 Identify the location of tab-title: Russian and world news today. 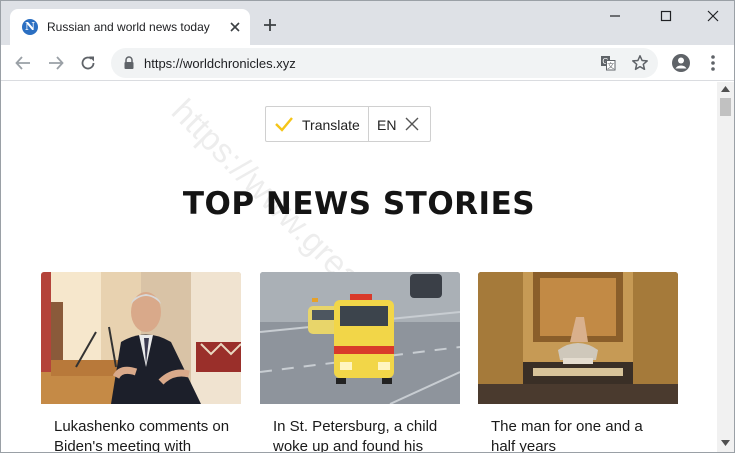
(128, 27).